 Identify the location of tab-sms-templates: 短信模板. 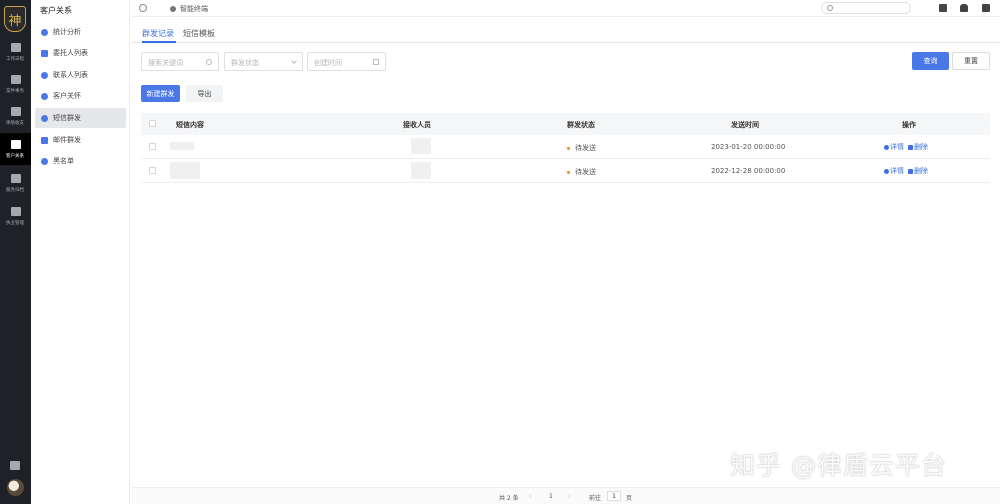
(199, 33).